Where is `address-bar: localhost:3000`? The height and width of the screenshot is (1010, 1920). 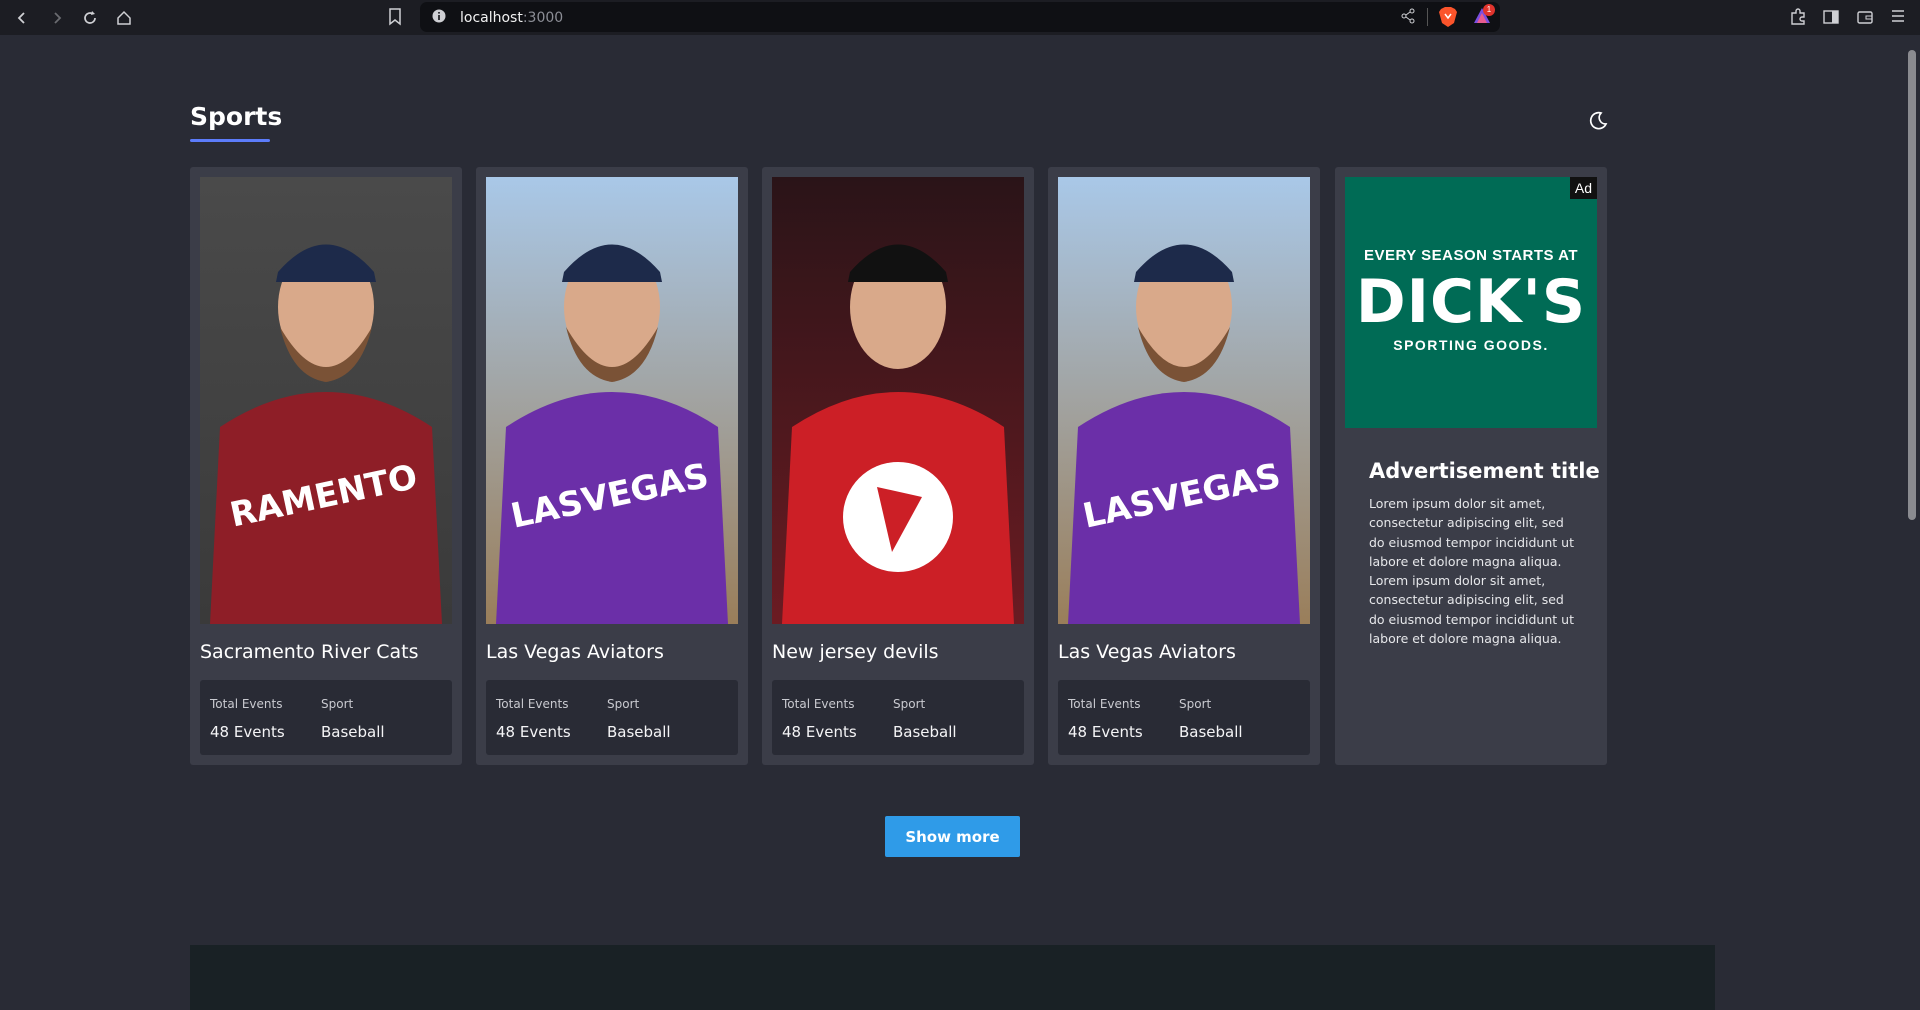
address-bar: localhost:3000 is located at coordinates (960, 17).